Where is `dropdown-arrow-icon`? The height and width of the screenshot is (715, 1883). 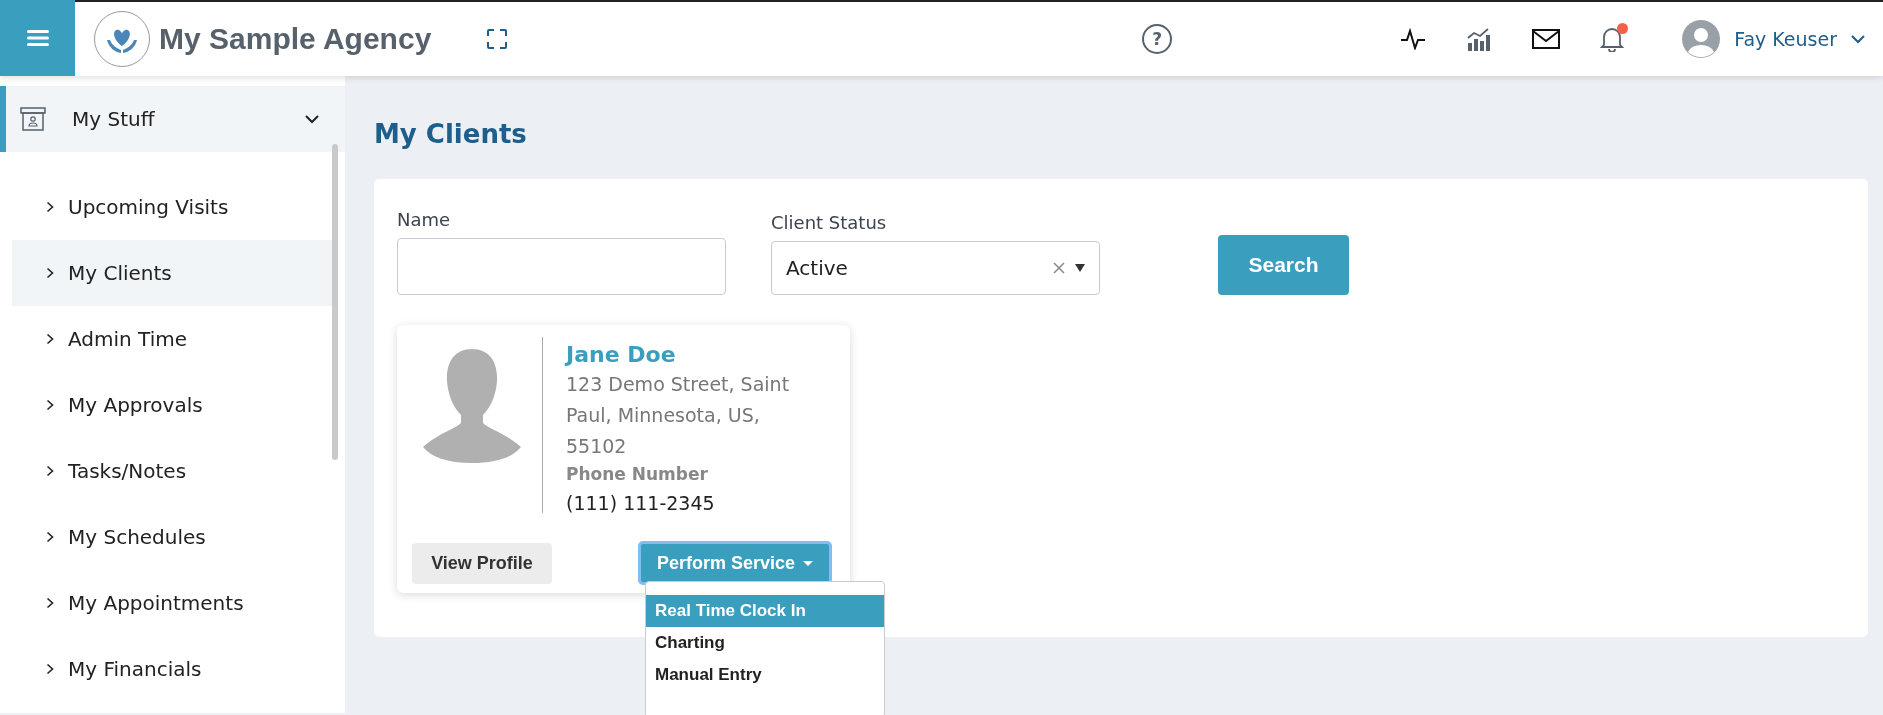 dropdown-arrow-icon is located at coordinates (1080, 268).